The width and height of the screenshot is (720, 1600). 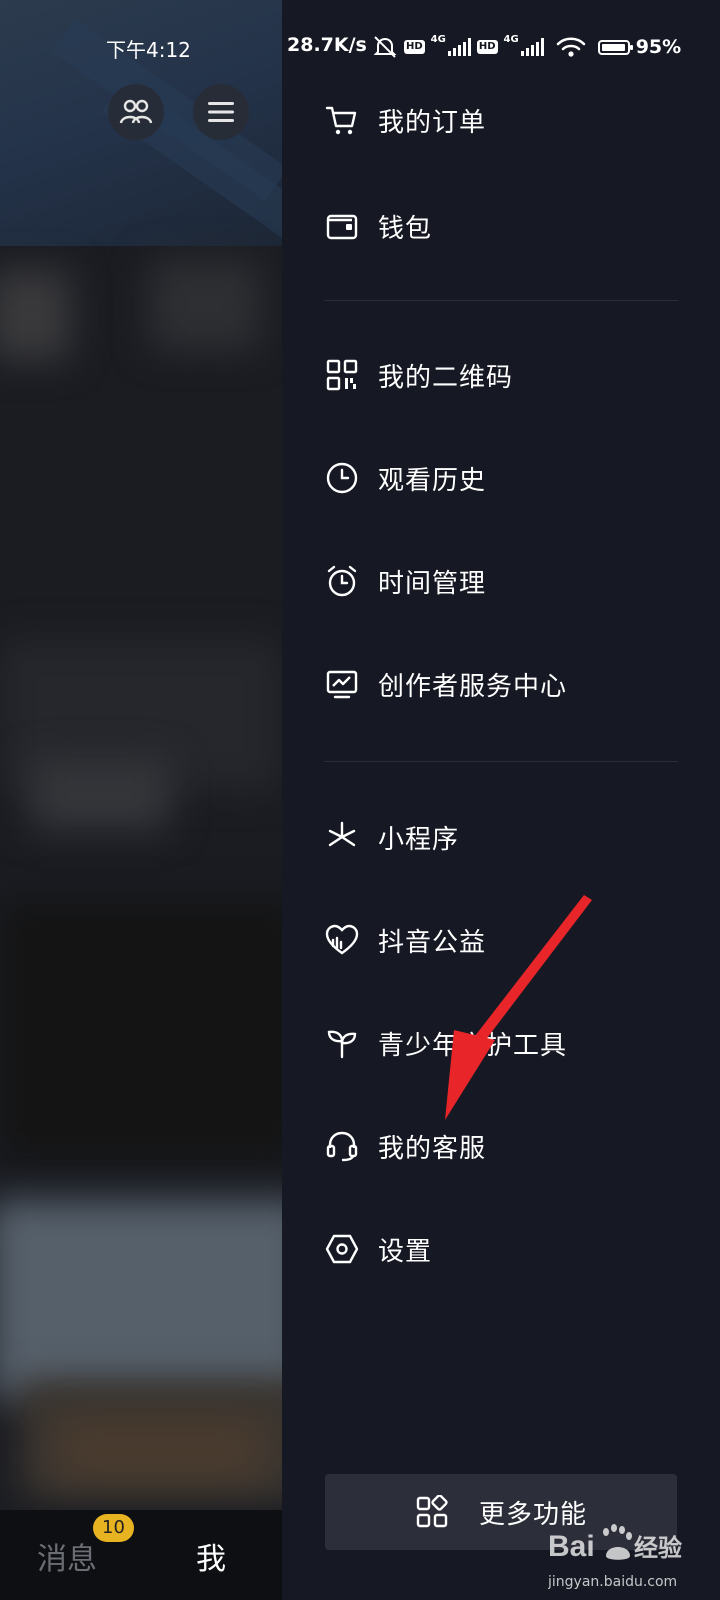 I want to click on friends-icon, so click(x=136, y=111).